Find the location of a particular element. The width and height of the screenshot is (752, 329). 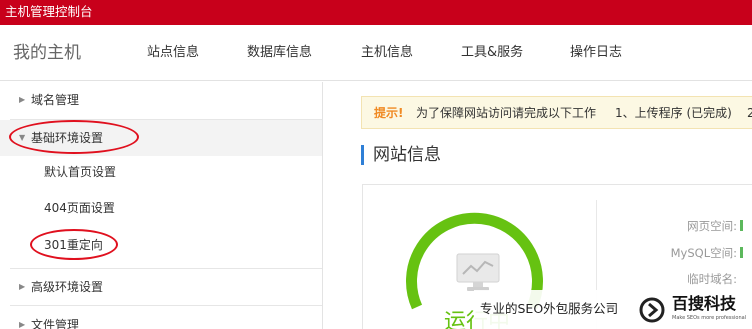

brand-logo-icon is located at coordinates (652, 310).